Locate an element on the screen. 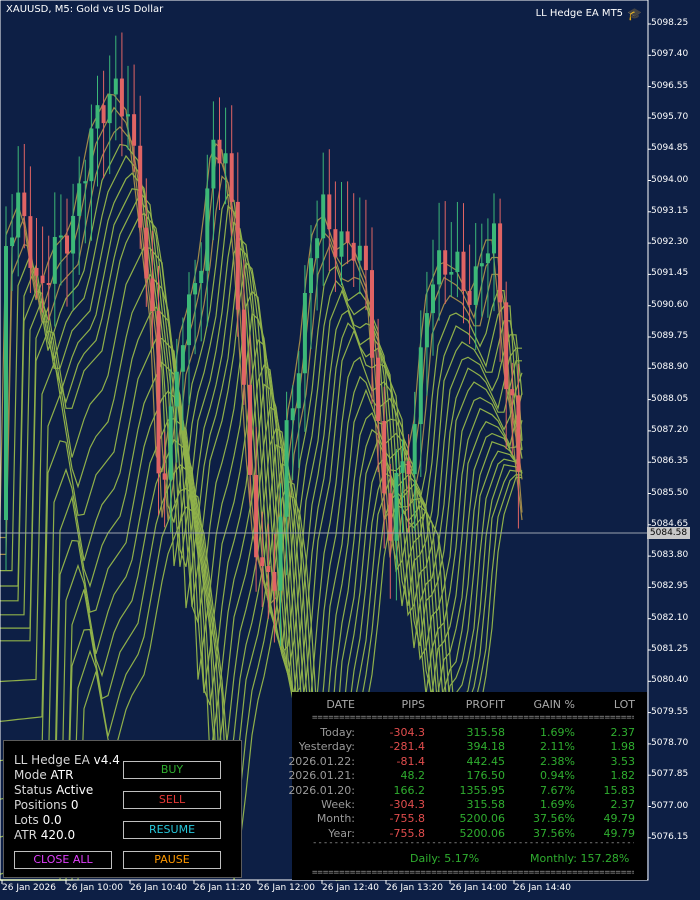  price-tick-label: 5085.50 is located at coordinates (670, 492).